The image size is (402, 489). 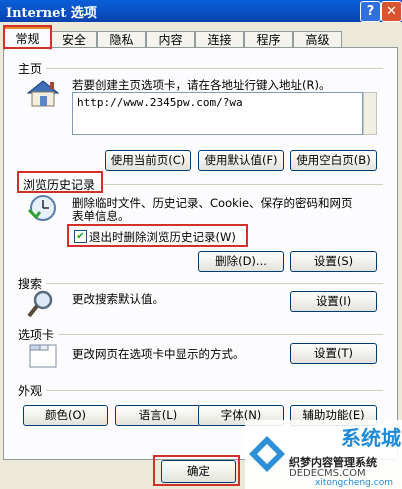 What do you see at coordinates (214, 390) in the screenshot?
I see `appearance-separator` at bounding box center [214, 390].